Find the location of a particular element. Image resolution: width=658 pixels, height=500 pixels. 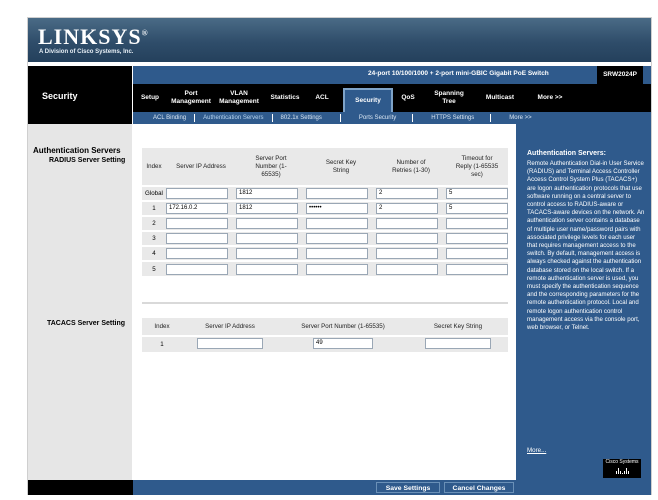

section-header: Security is located at coordinates (80, 95).